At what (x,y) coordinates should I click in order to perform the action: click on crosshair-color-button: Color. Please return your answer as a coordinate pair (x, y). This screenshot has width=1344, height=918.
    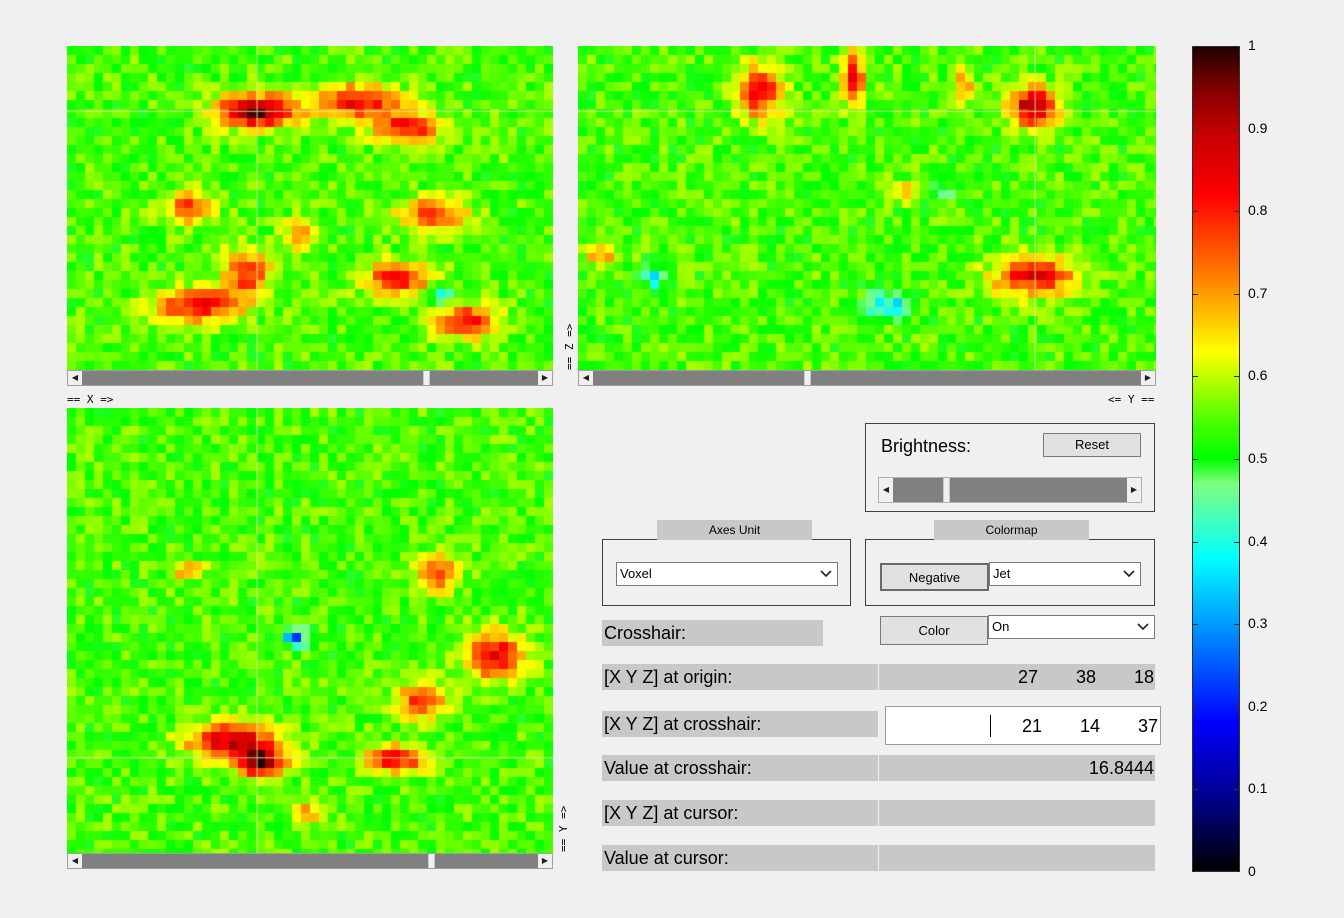
    Looking at the image, I should click on (934, 630).